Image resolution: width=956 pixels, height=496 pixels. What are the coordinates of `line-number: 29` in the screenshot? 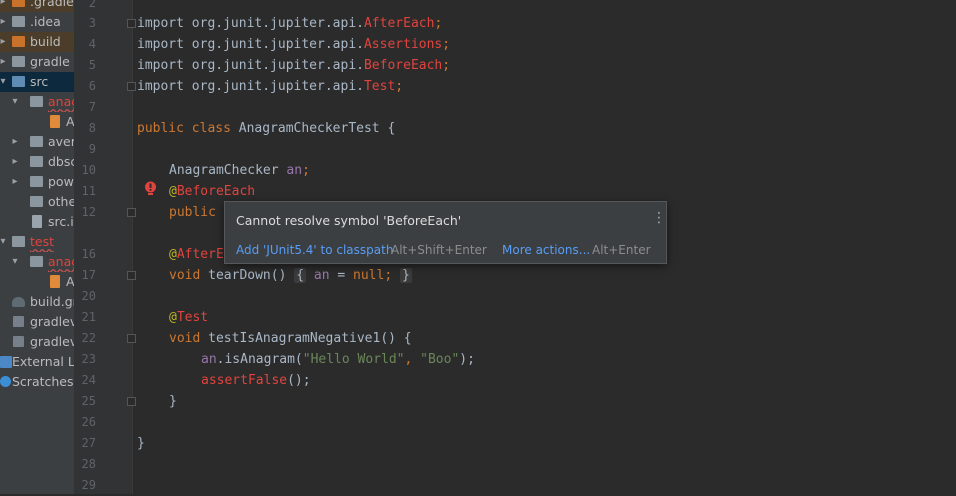 It's located at (88, 485).